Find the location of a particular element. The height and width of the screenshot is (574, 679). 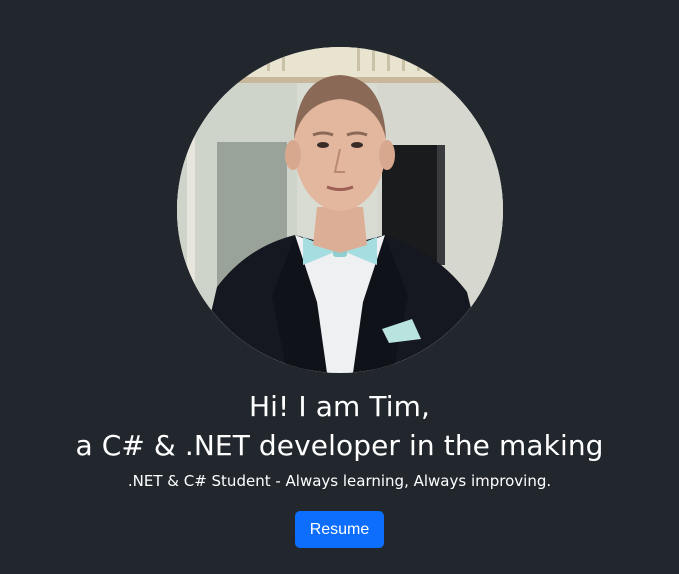

greeting-line: Hi! I am Tim, is located at coordinates (339, 406).